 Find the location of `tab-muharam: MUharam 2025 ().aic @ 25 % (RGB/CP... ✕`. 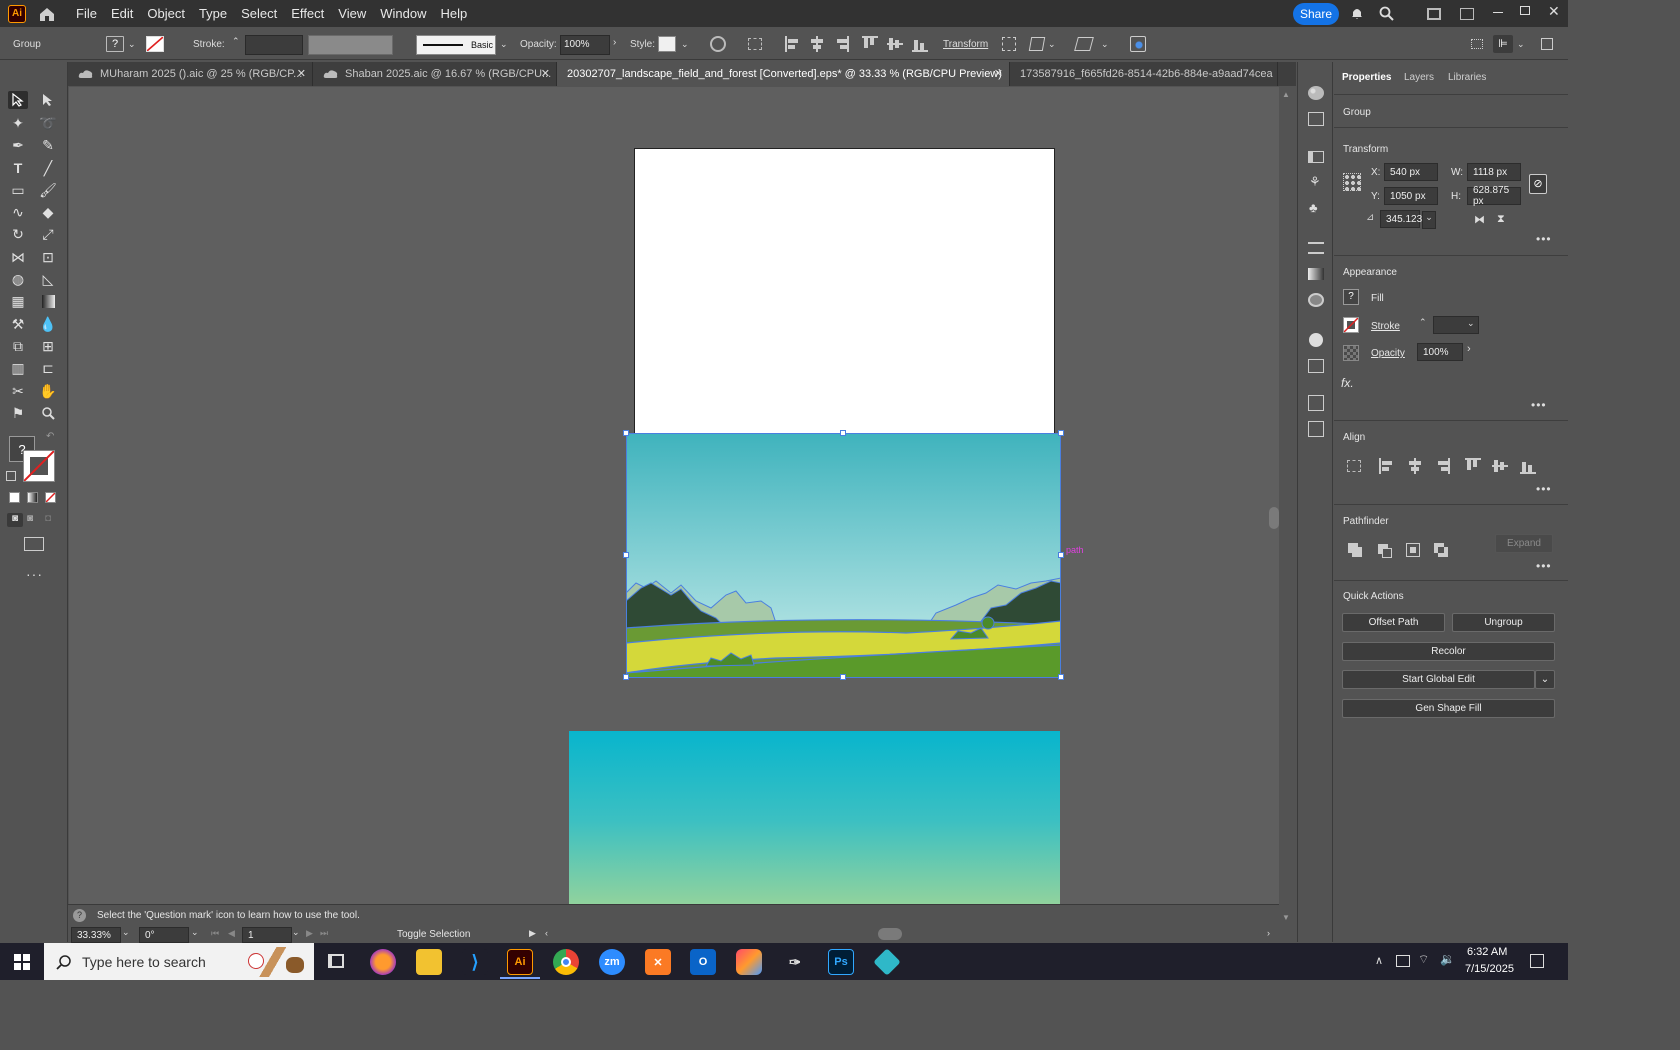

tab-muharam: MUharam 2025 ().aic @ 25 % (RGB/CP... ✕ is located at coordinates (190, 74).